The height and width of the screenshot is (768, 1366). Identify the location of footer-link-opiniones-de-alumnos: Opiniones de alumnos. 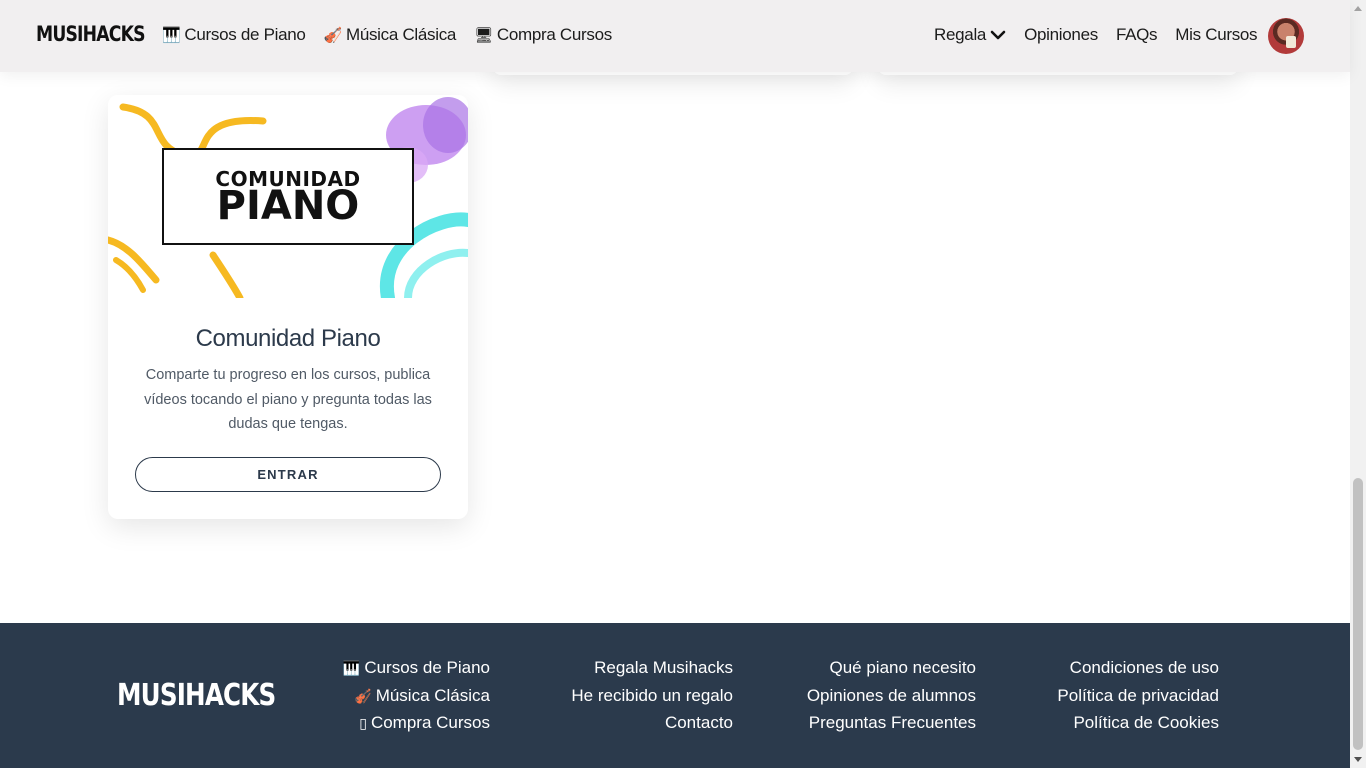
(891, 696).